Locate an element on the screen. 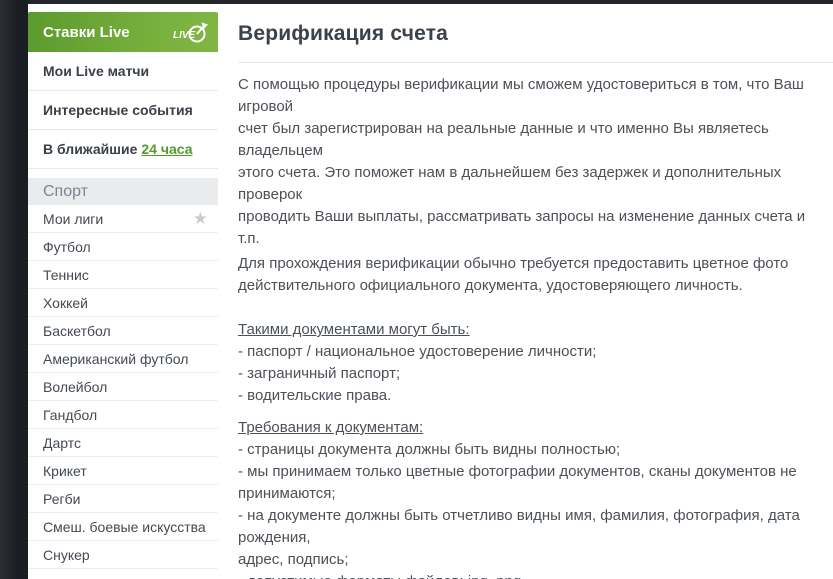  sidebar-item-sport: Крикет is located at coordinates (123, 471).